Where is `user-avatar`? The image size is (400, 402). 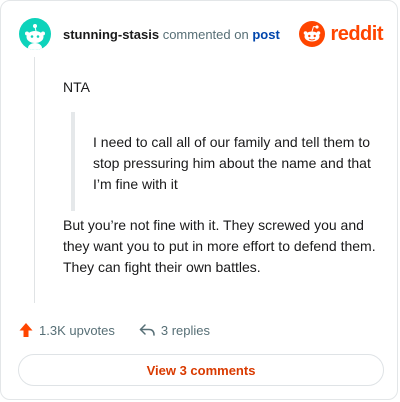
user-avatar is located at coordinates (35, 34).